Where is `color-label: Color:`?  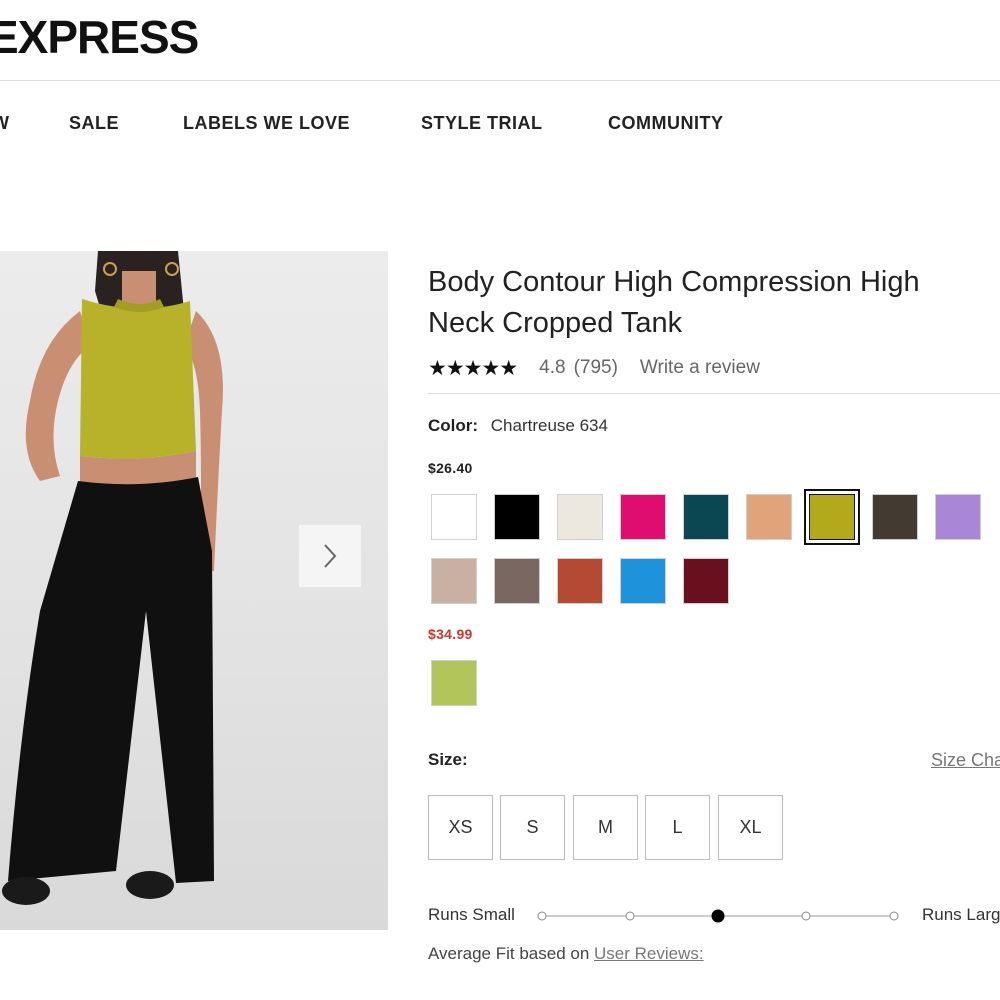
color-label: Color: is located at coordinates (453, 425).